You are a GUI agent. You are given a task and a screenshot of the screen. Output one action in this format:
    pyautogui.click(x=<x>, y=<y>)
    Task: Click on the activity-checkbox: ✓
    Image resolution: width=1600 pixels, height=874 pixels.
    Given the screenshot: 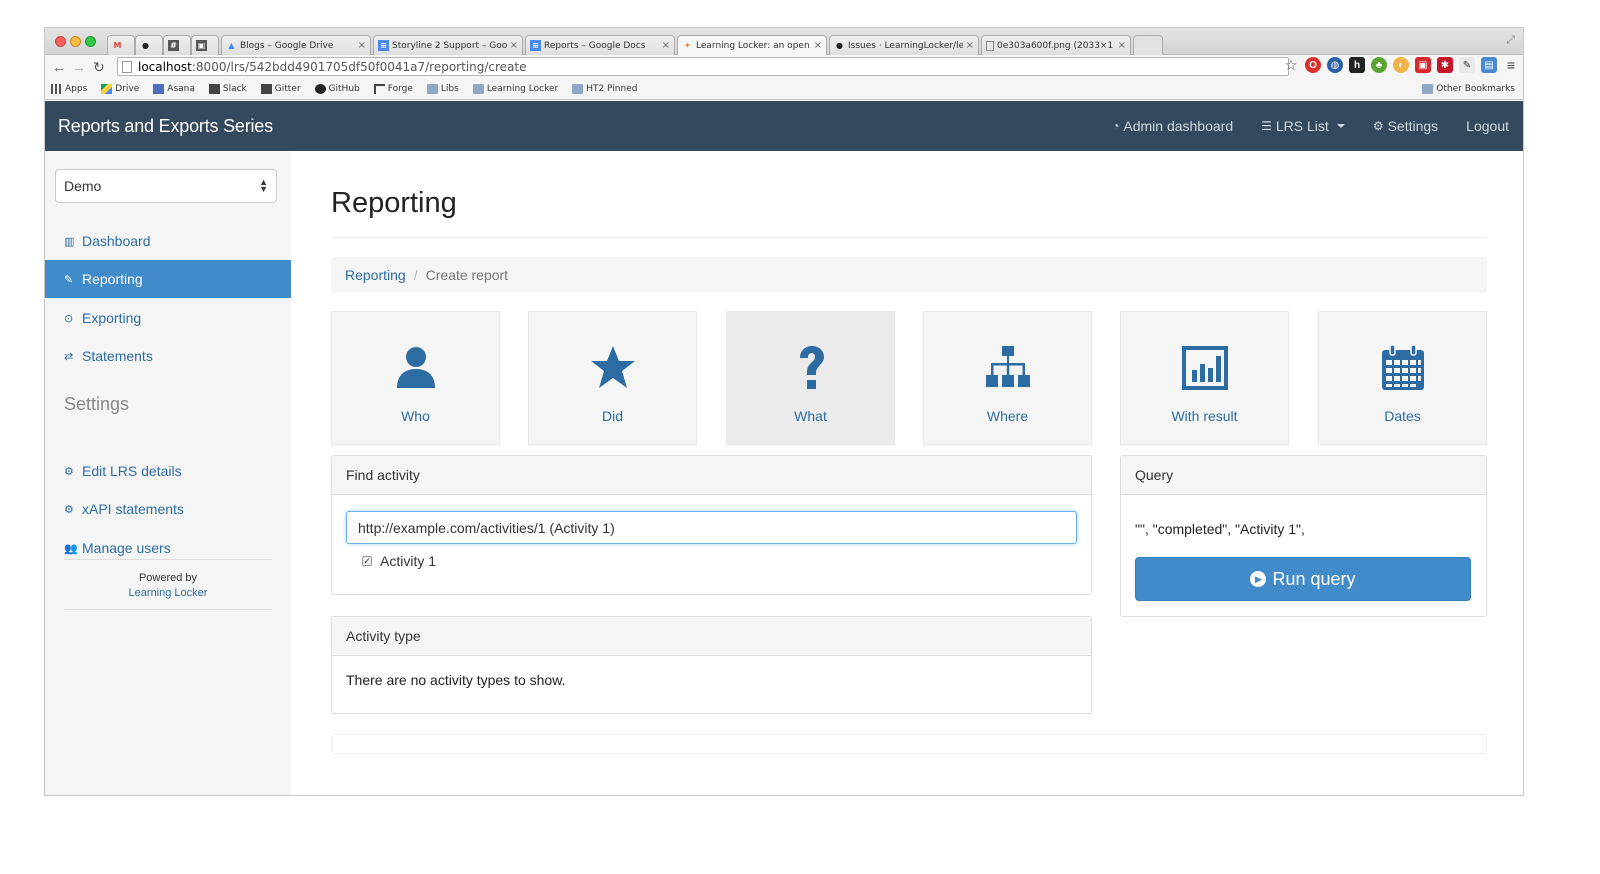 What is the action you would take?
    pyautogui.click(x=367, y=561)
    